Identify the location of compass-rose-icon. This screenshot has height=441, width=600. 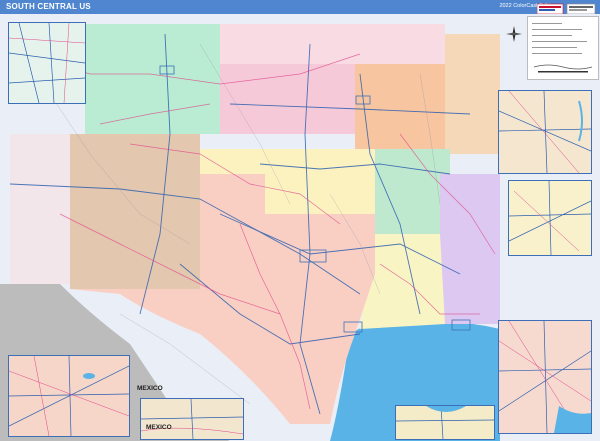
(514, 34).